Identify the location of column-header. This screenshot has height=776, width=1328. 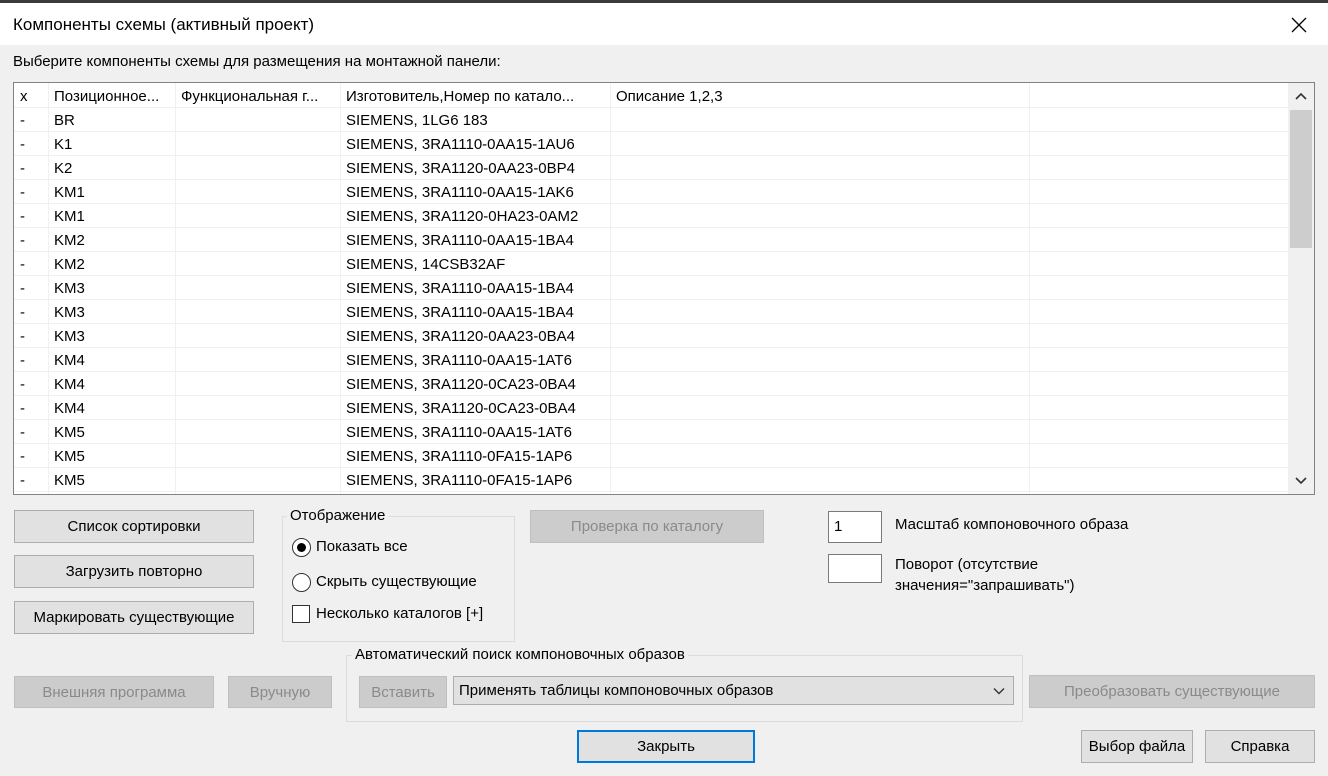
(1159, 96).